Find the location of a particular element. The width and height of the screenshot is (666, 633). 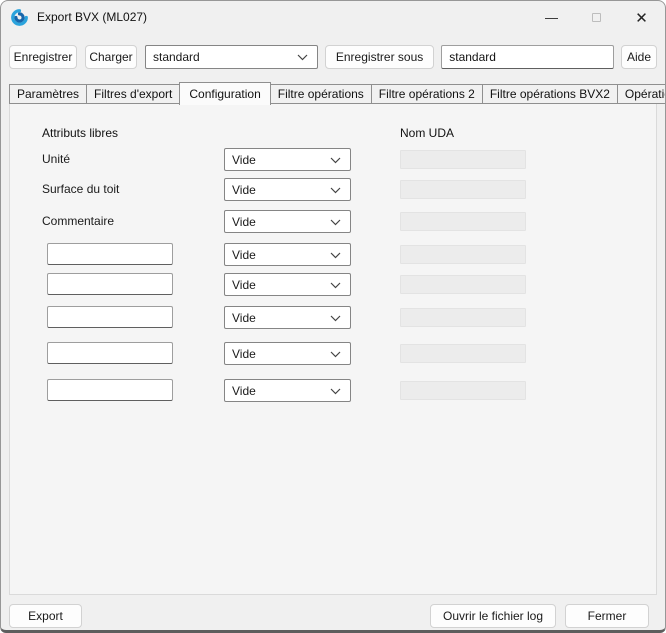

maximize-button is located at coordinates (596, 17).